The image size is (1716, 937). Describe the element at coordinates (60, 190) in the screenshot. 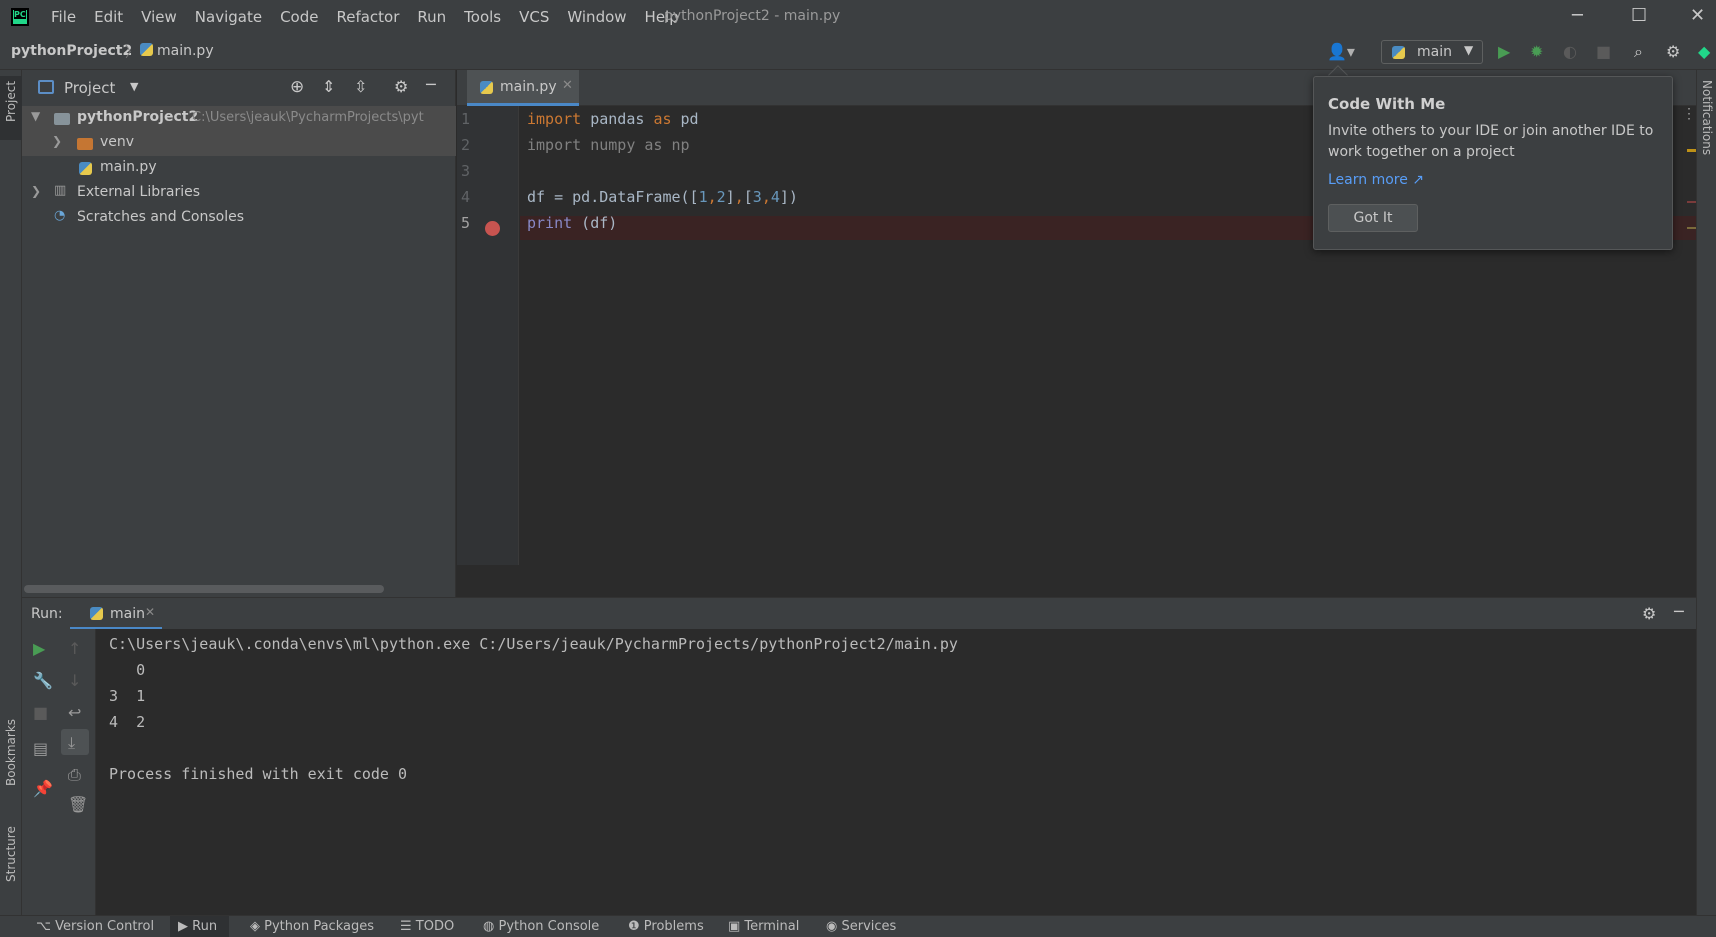

I see `library-icon: ▥` at that location.